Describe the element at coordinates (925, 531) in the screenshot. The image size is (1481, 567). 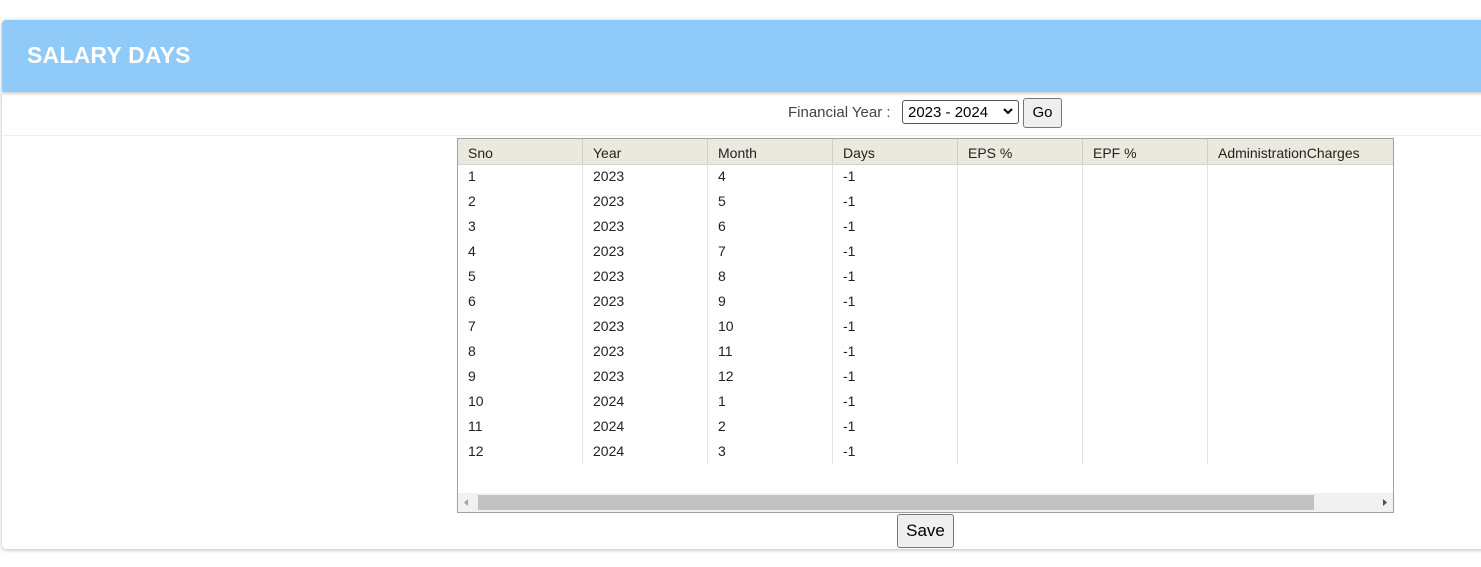
I see `save-button: Save` at that location.